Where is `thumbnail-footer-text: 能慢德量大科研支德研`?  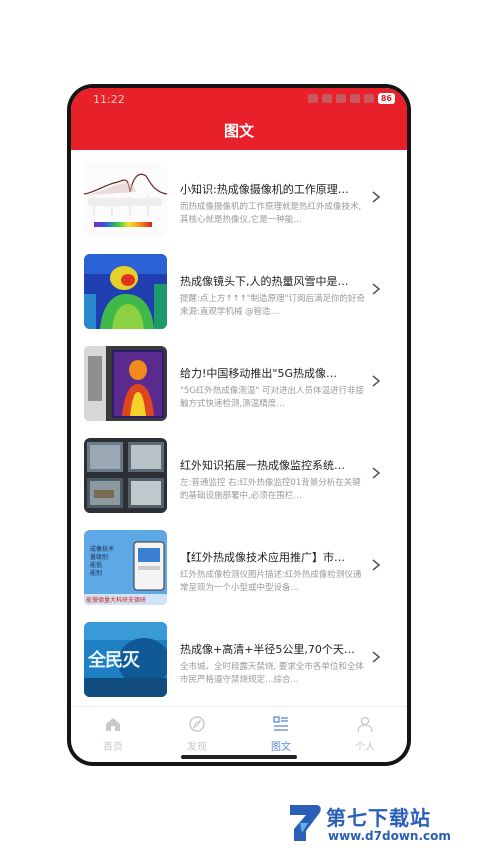
thumbnail-footer-text: 能慢德量大科研支德研 is located at coordinates (116, 600).